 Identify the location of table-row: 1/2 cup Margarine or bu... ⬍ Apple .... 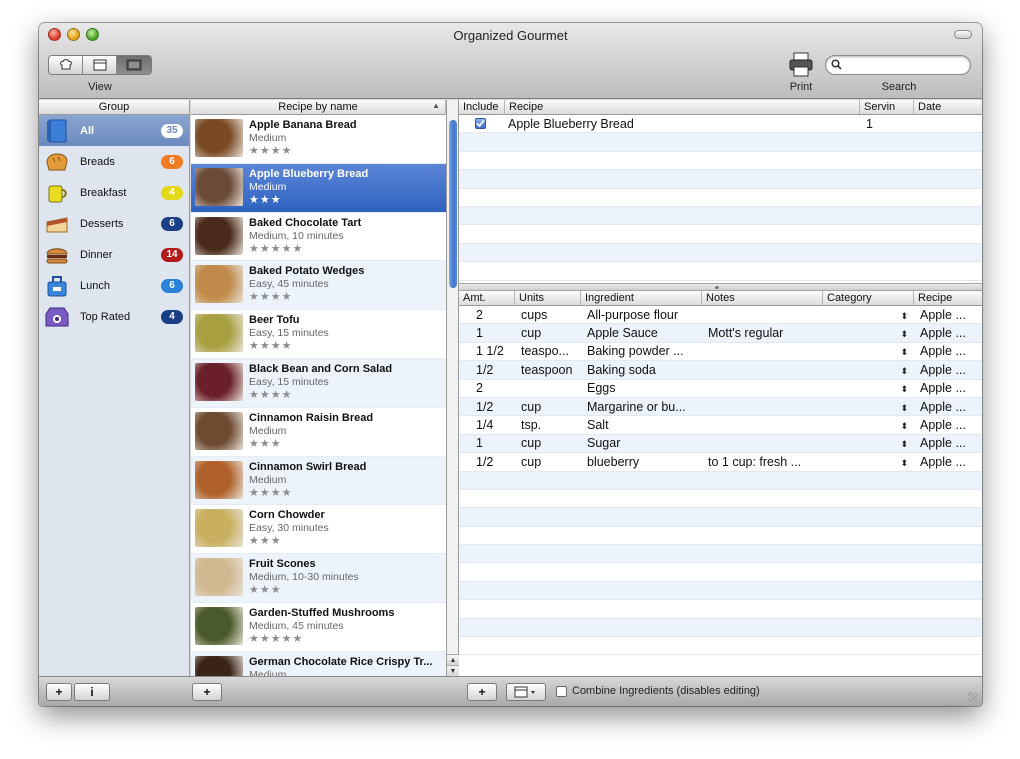
(720, 407).